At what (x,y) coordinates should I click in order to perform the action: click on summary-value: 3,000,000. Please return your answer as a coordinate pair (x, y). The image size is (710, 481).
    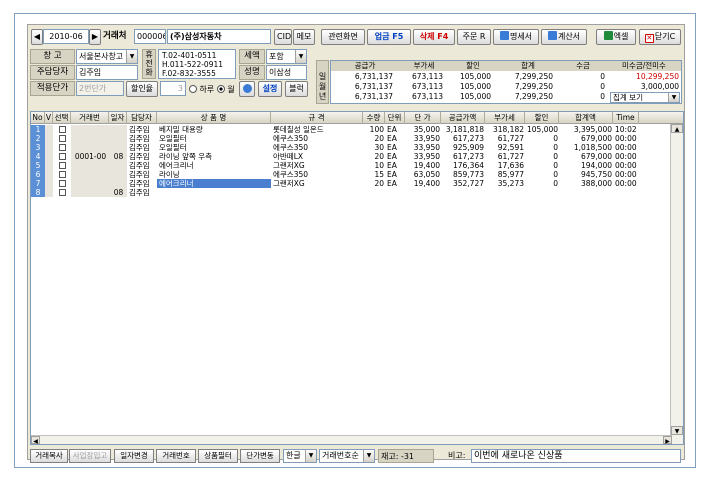
    Looking at the image, I should click on (659, 86).